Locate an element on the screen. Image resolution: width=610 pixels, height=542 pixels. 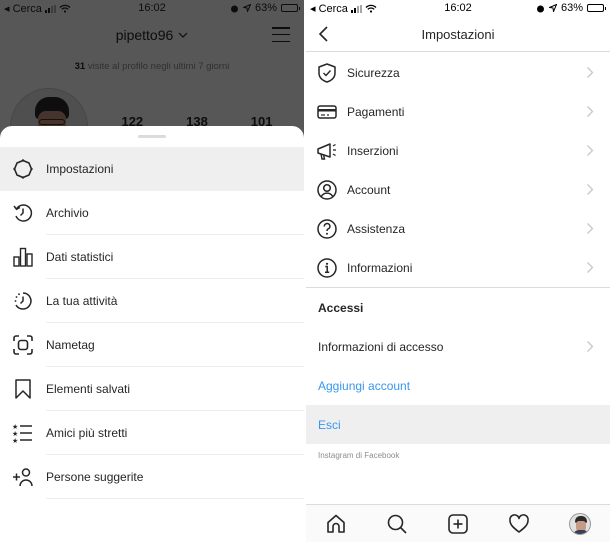
tab-home is located at coordinates (336, 524).